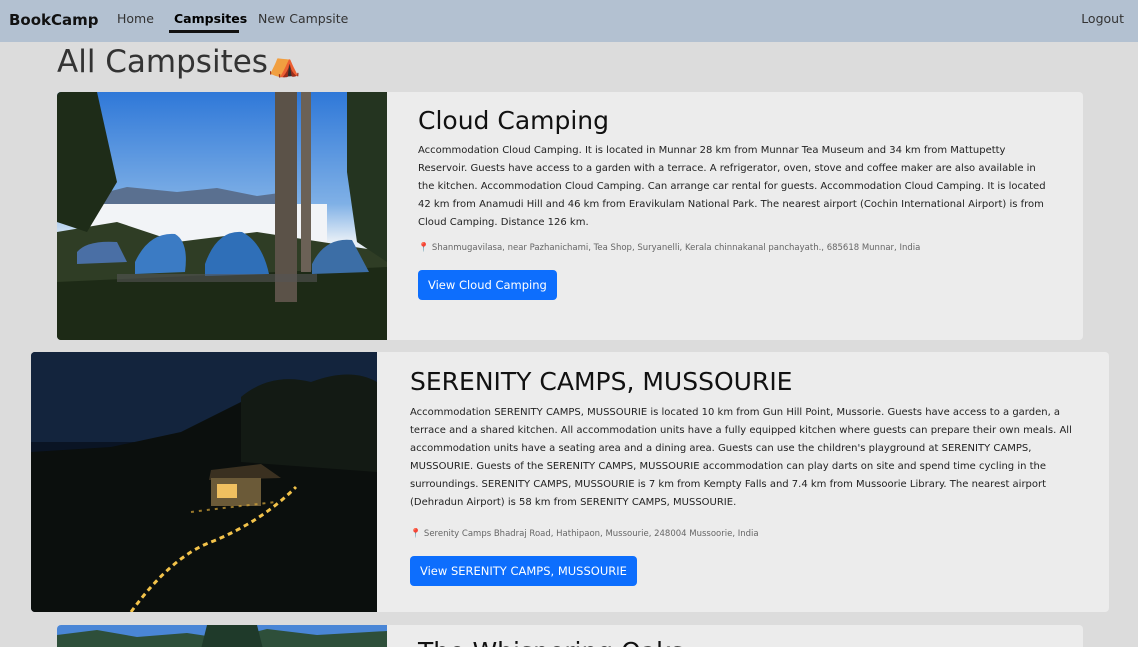 Image resolution: width=1138 pixels, height=647 pixels. Describe the element at coordinates (514, 120) in the screenshot. I see `campsite-title: Cloud Camping` at that location.